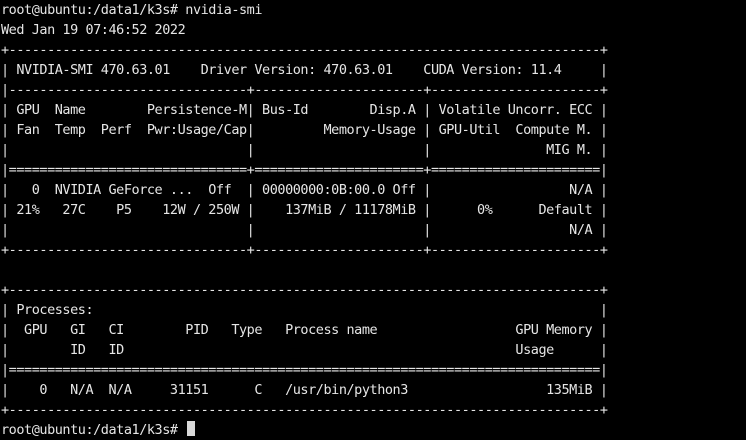  I want to click on processes-title: | Processes: |, so click(304, 310).